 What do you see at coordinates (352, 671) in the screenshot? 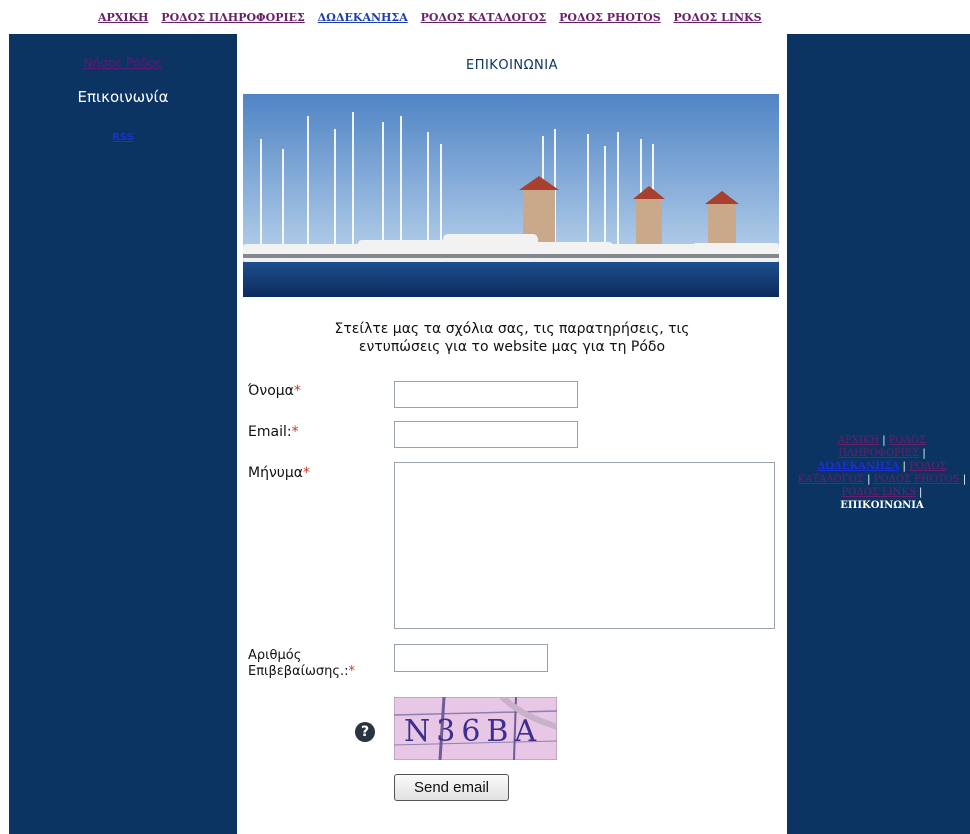
I see `confirm-required-mark: *` at bounding box center [352, 671].